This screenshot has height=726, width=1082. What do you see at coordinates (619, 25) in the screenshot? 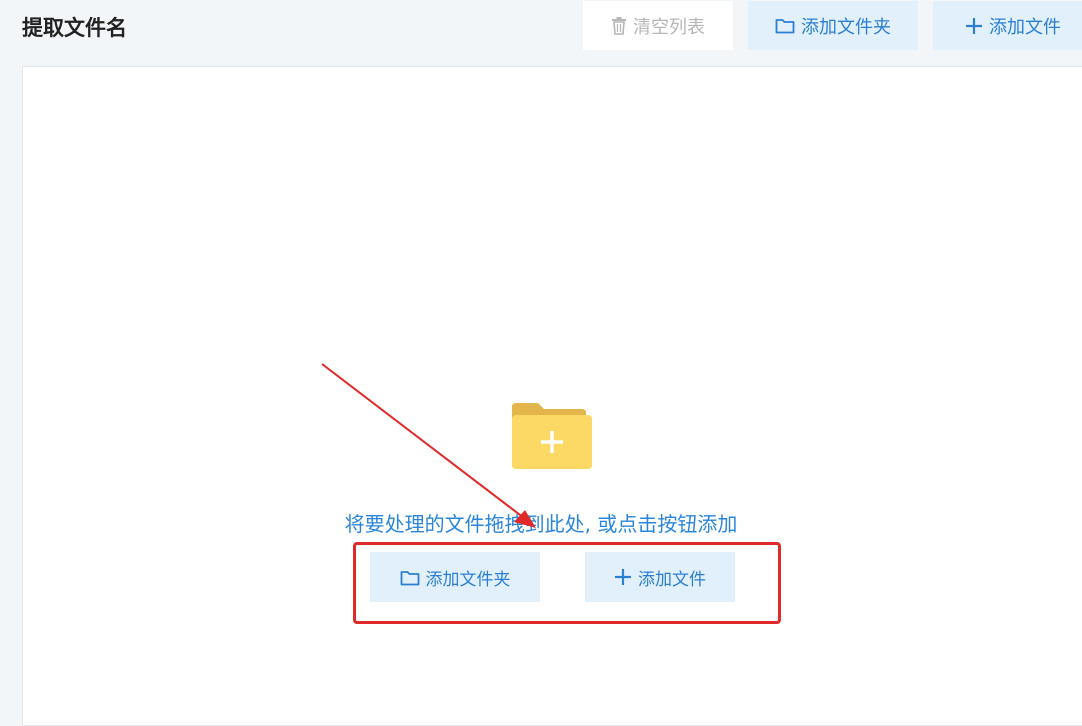
I see `trash-icon` at bounding box center [619, 25].